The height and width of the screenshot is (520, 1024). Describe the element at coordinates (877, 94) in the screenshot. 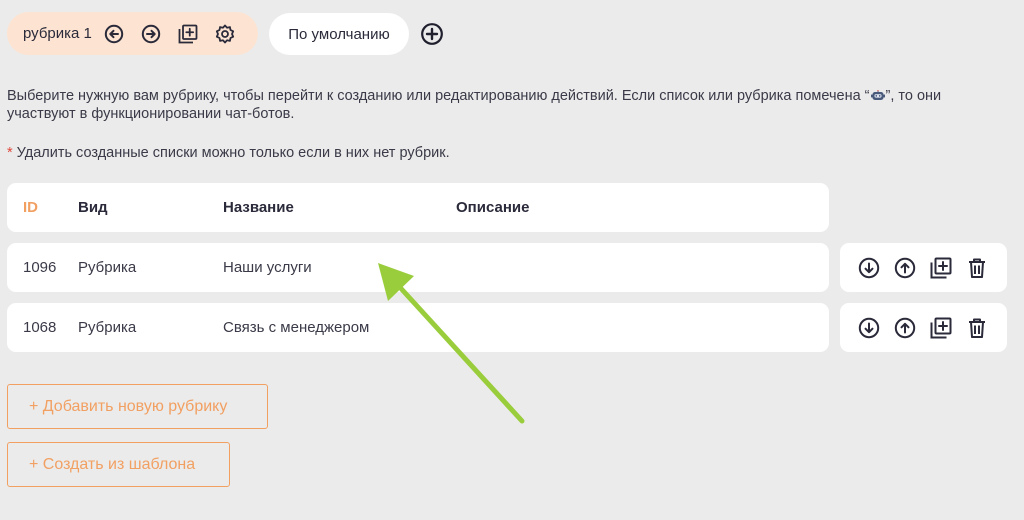

I see `robot-icon` at that location.